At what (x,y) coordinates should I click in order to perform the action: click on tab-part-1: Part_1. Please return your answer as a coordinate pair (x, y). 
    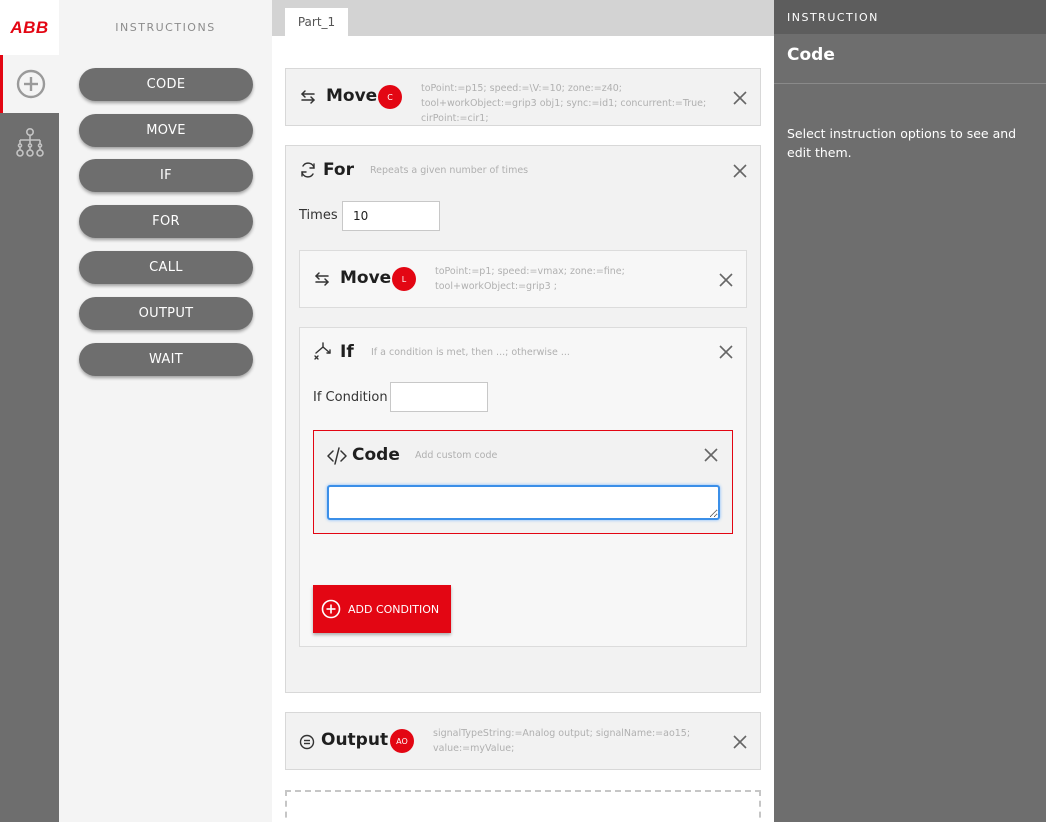
    Looking at the image, I should click on (316, 22).